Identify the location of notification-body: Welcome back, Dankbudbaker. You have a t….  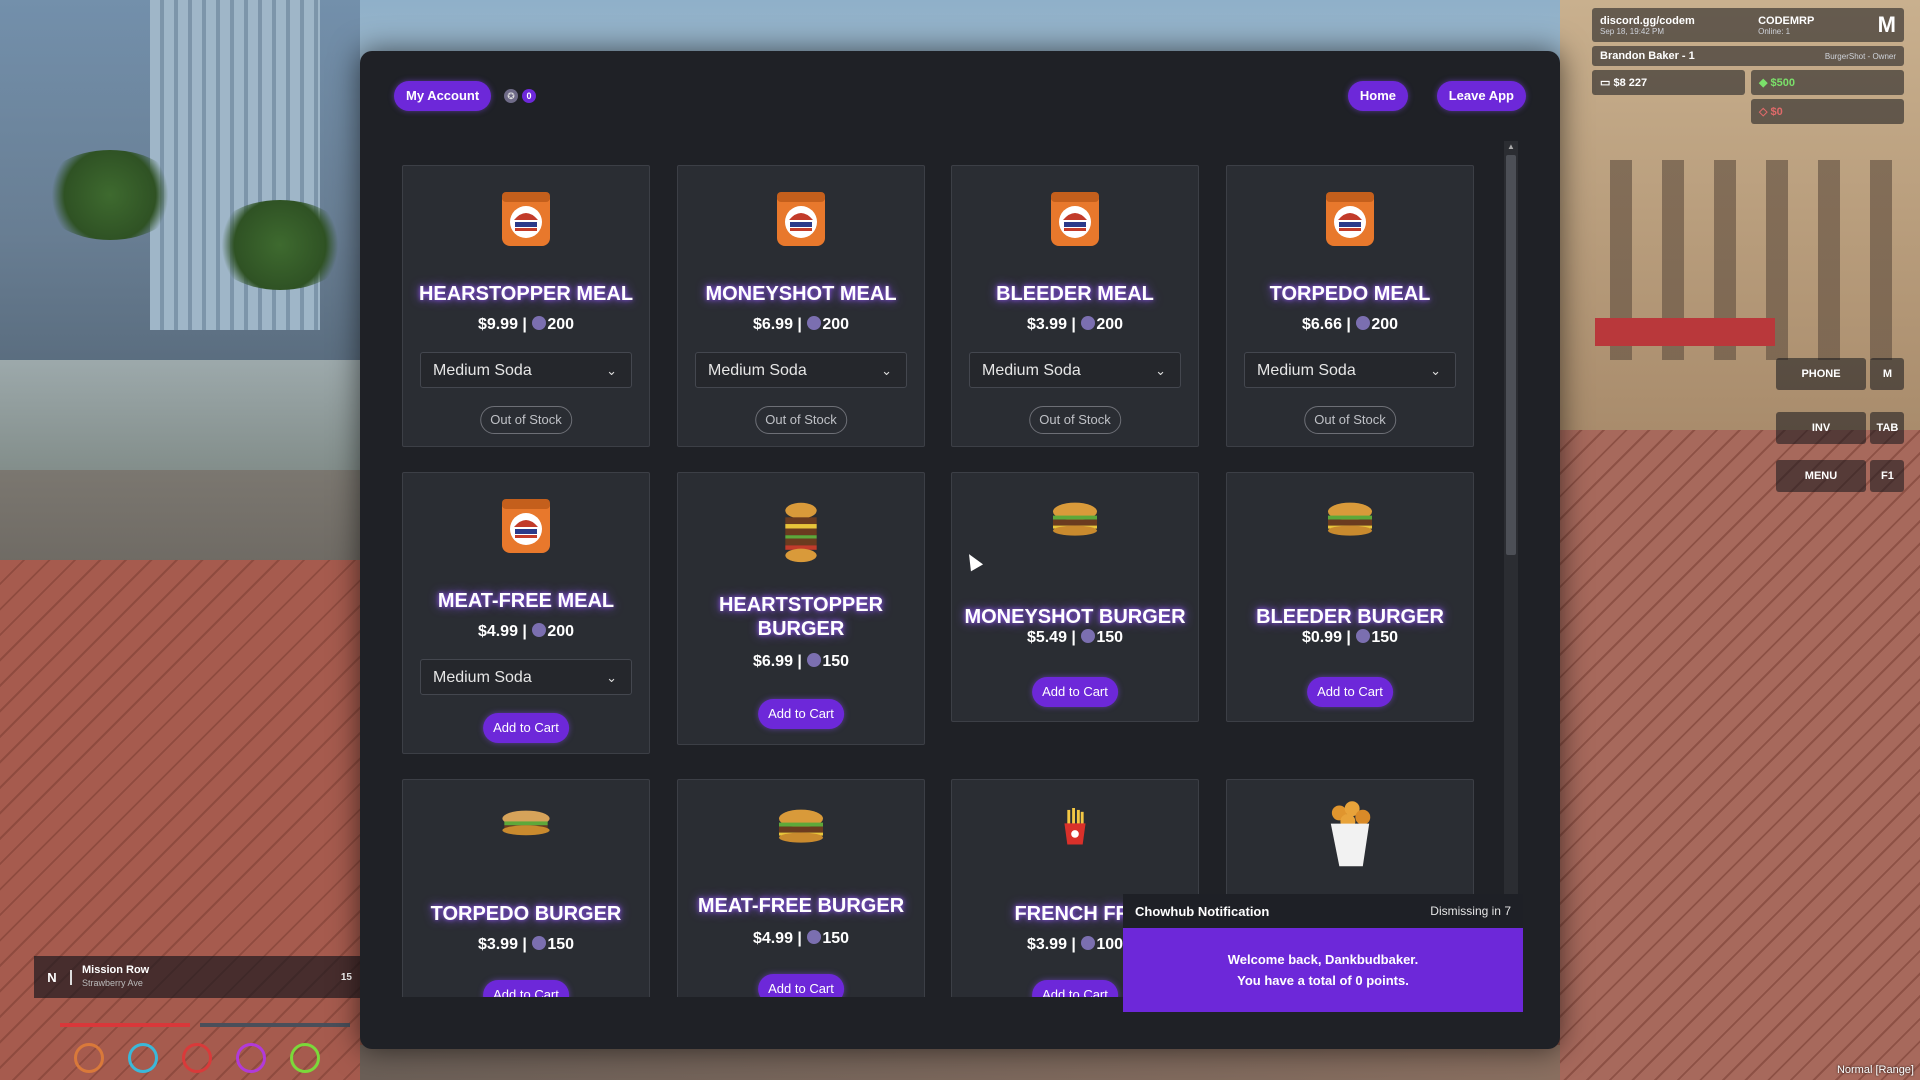
(1323, 970).